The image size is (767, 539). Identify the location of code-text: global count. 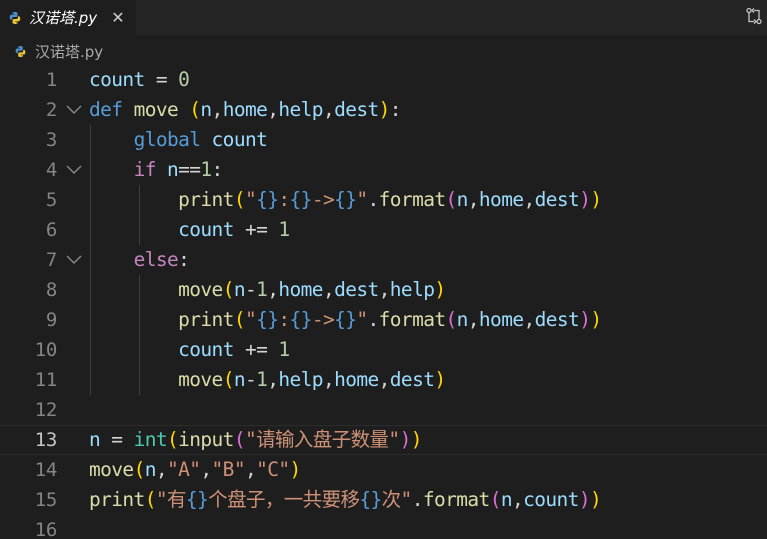
(178, 140).